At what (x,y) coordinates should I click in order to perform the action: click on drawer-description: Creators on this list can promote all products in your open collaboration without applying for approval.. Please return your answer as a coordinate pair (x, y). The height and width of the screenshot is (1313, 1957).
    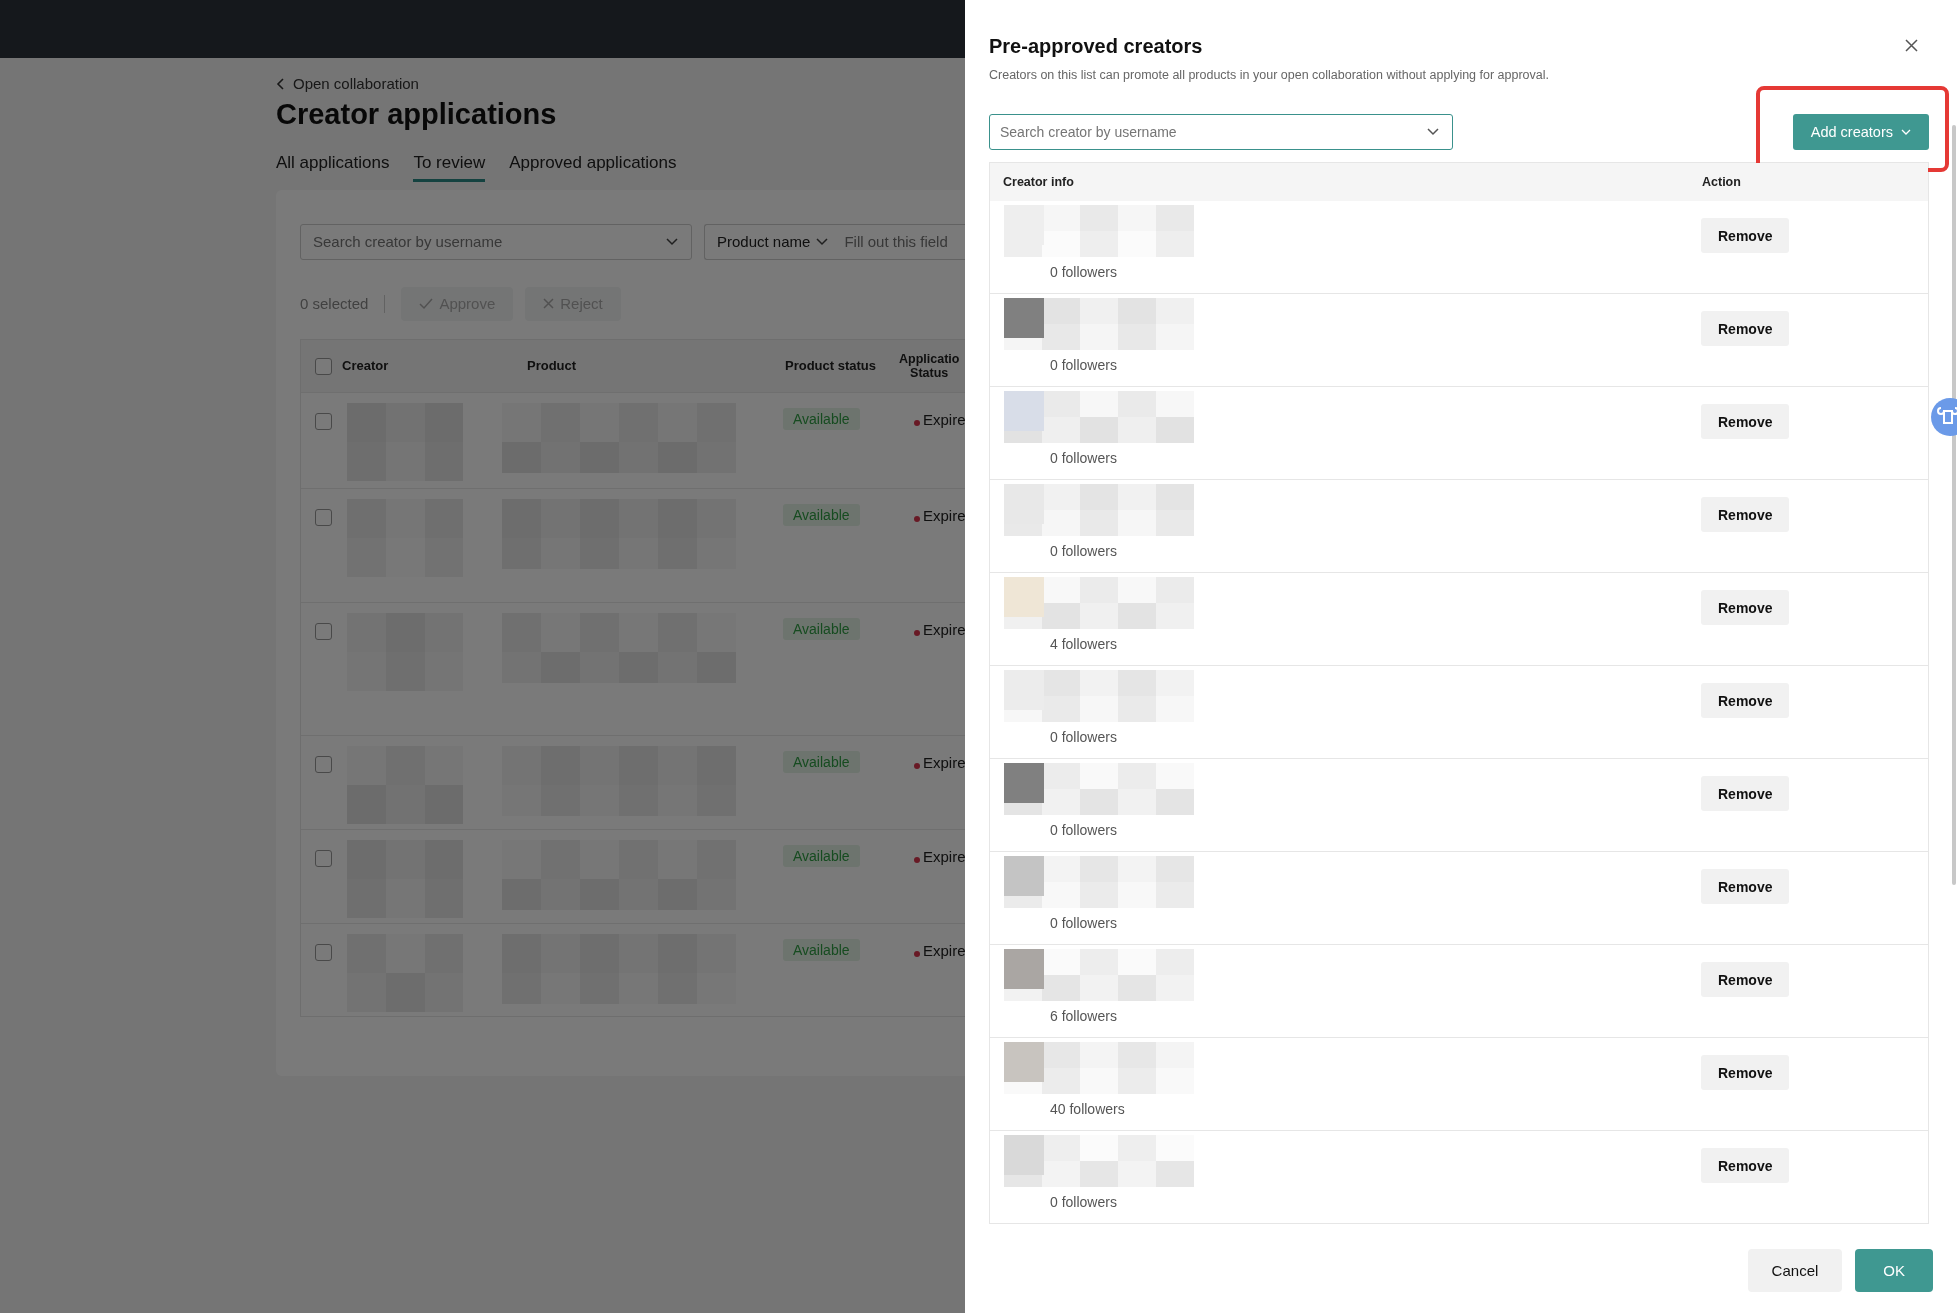
    Looking at the image, I should click on (1269, 75).